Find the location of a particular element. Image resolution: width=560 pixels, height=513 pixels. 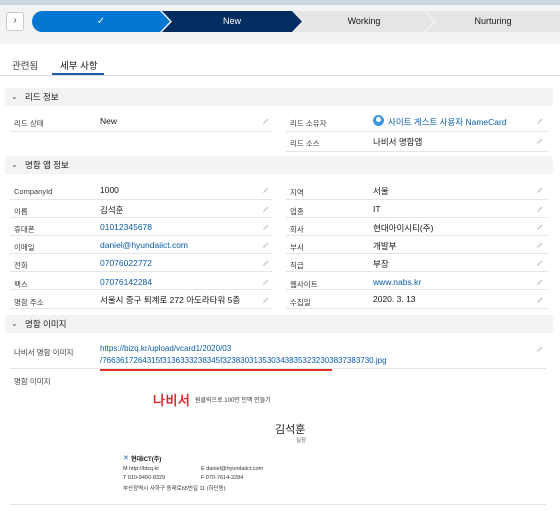

field-label: 이메일 is located at coordinates (24, 247).